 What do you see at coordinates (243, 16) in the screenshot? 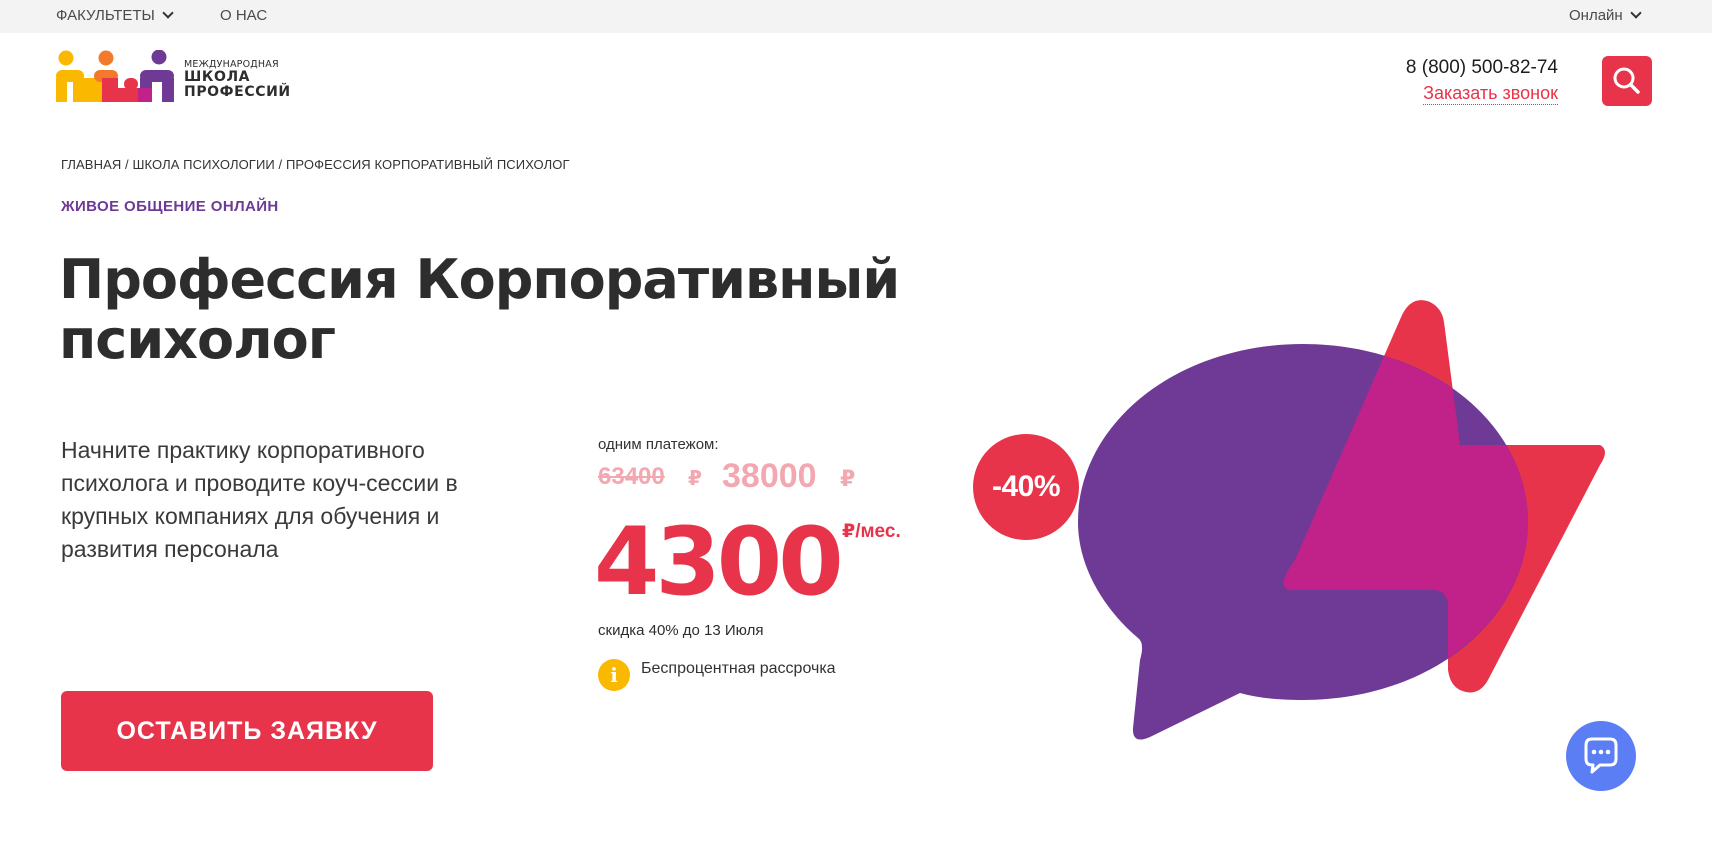
I see `about-link: О НАС` at bounding box center [243, 16].